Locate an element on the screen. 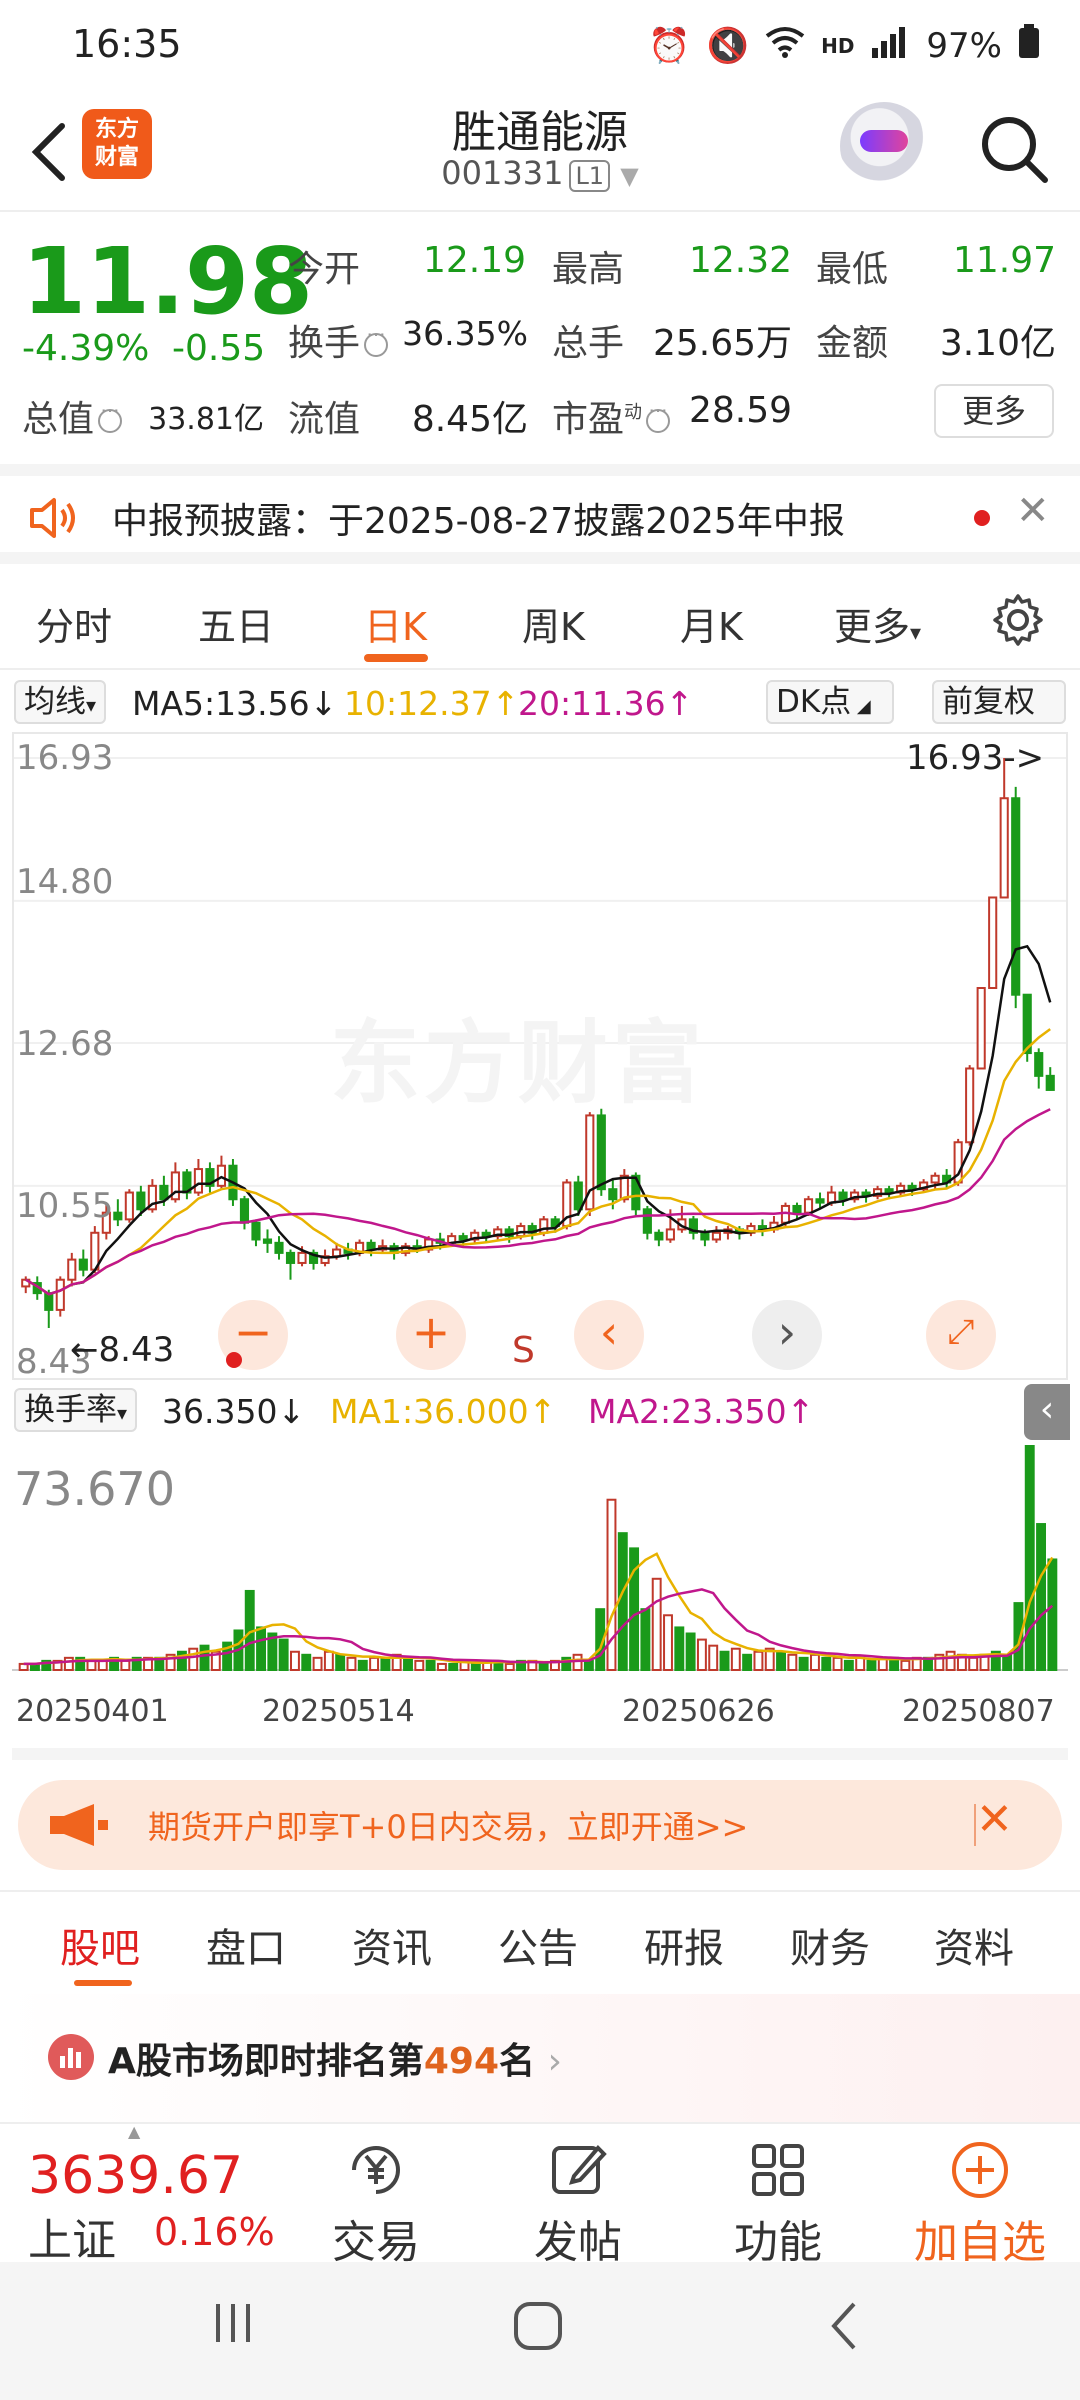 The height and width of the screenshot is (2400, 1080). adjust-selector: 前复权 is located at coordinates (999, 702).